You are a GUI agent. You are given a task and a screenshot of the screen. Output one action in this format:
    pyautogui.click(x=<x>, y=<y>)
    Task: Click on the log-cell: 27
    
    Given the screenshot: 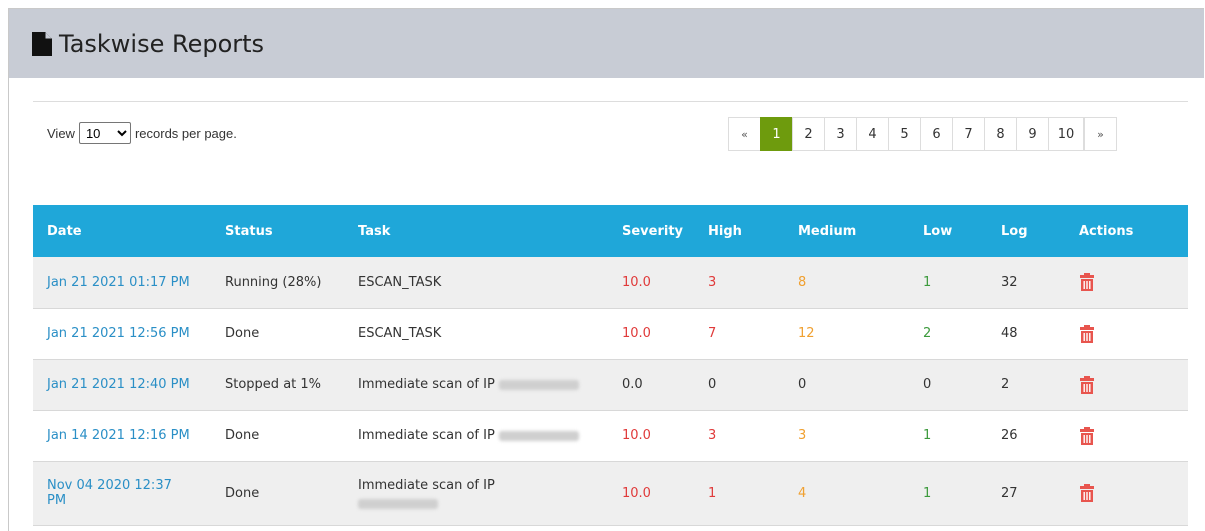 What is the action you would take?
    pyautogui.click(x=1009, y=493)
    